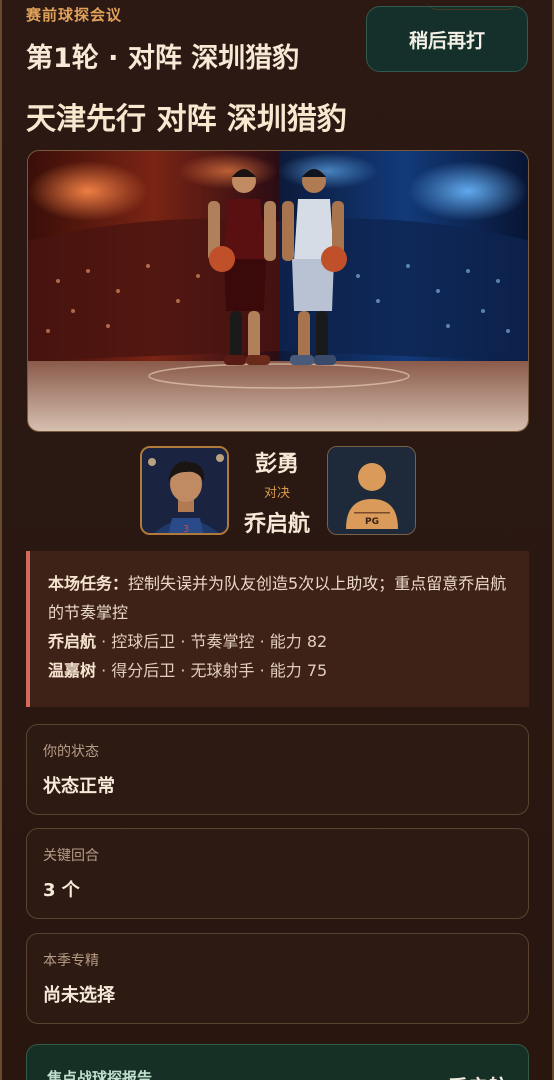  I want to click on scouting-report-card: 焦点战球探报告 乔启航, so click(277, 1062).